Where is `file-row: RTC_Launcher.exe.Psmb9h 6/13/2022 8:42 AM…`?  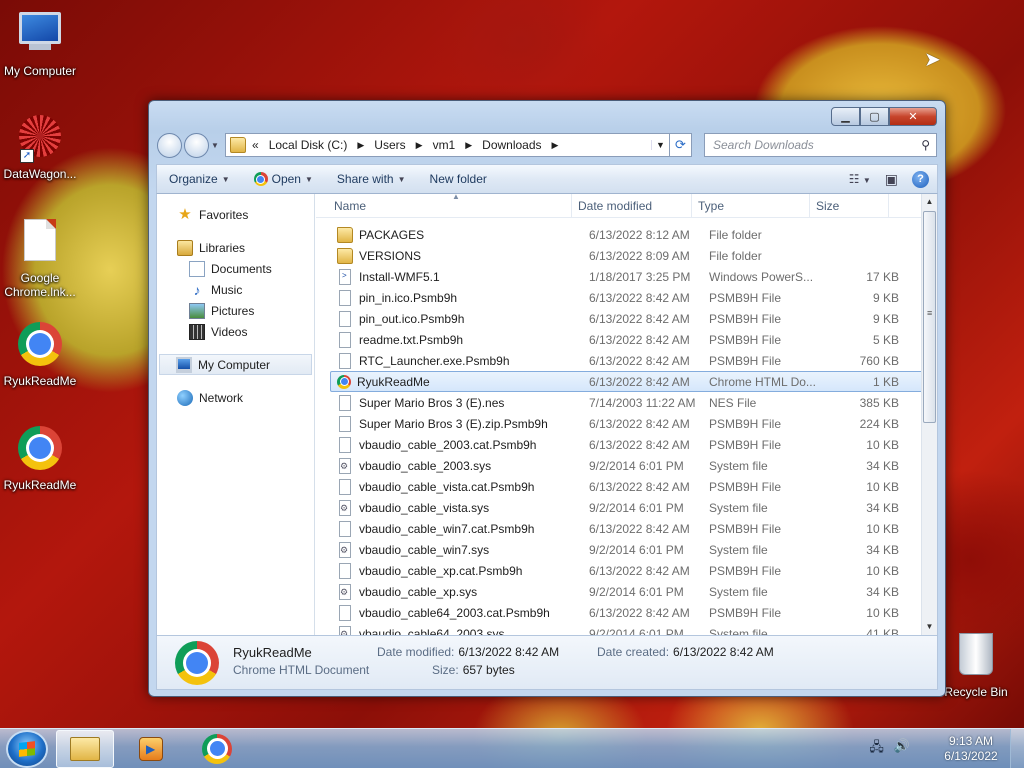 file-row: RTC_Launcher.exe.Psmb9h 6/13/2022 8:42 AM… is located at coordinates (626, 360).